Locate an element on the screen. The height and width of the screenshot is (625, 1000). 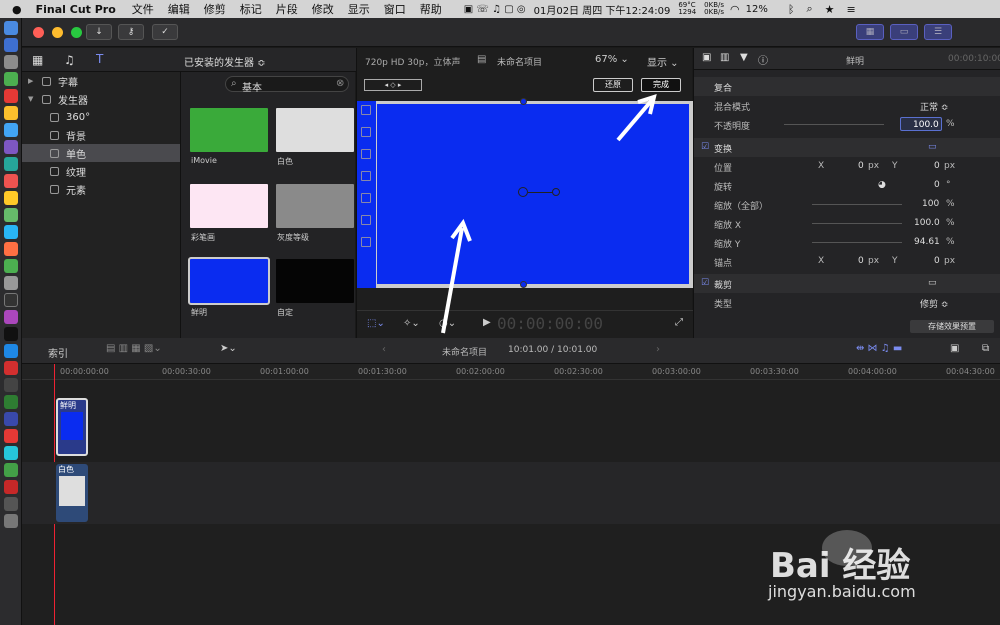
generator-thumb-imovie is located at coordinates (229, 130).